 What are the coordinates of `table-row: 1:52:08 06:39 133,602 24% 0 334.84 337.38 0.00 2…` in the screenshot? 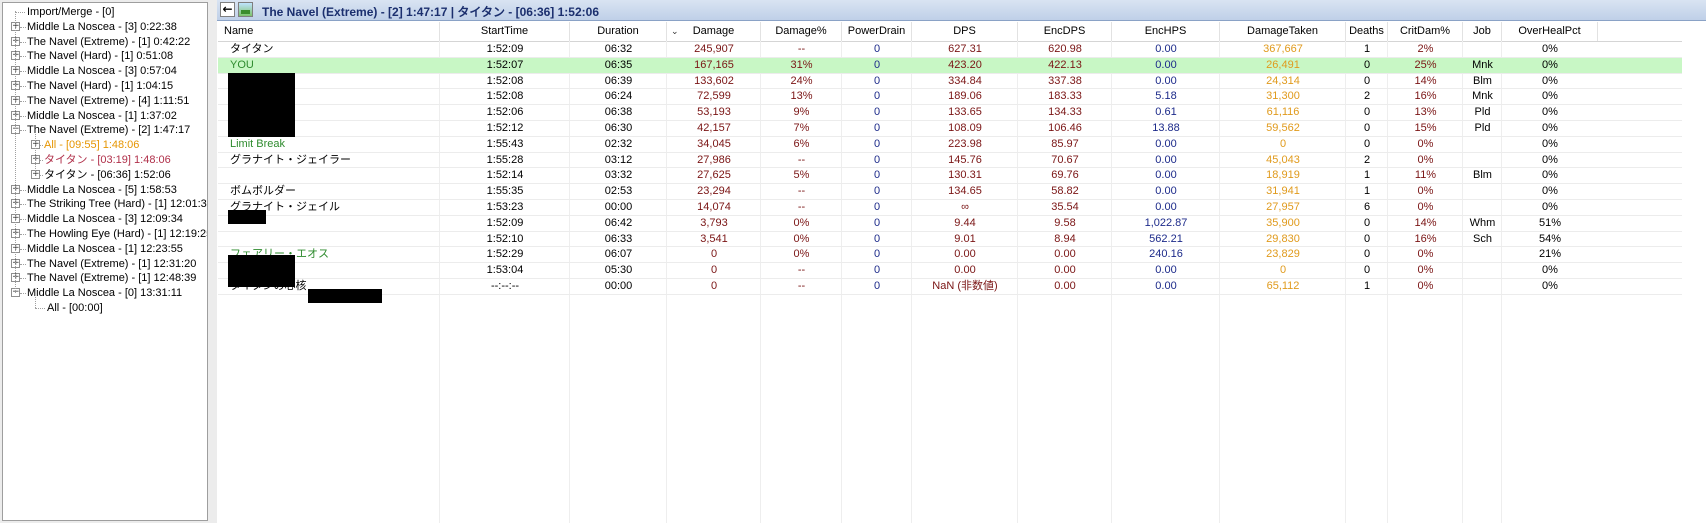 It's located at (950, 82).